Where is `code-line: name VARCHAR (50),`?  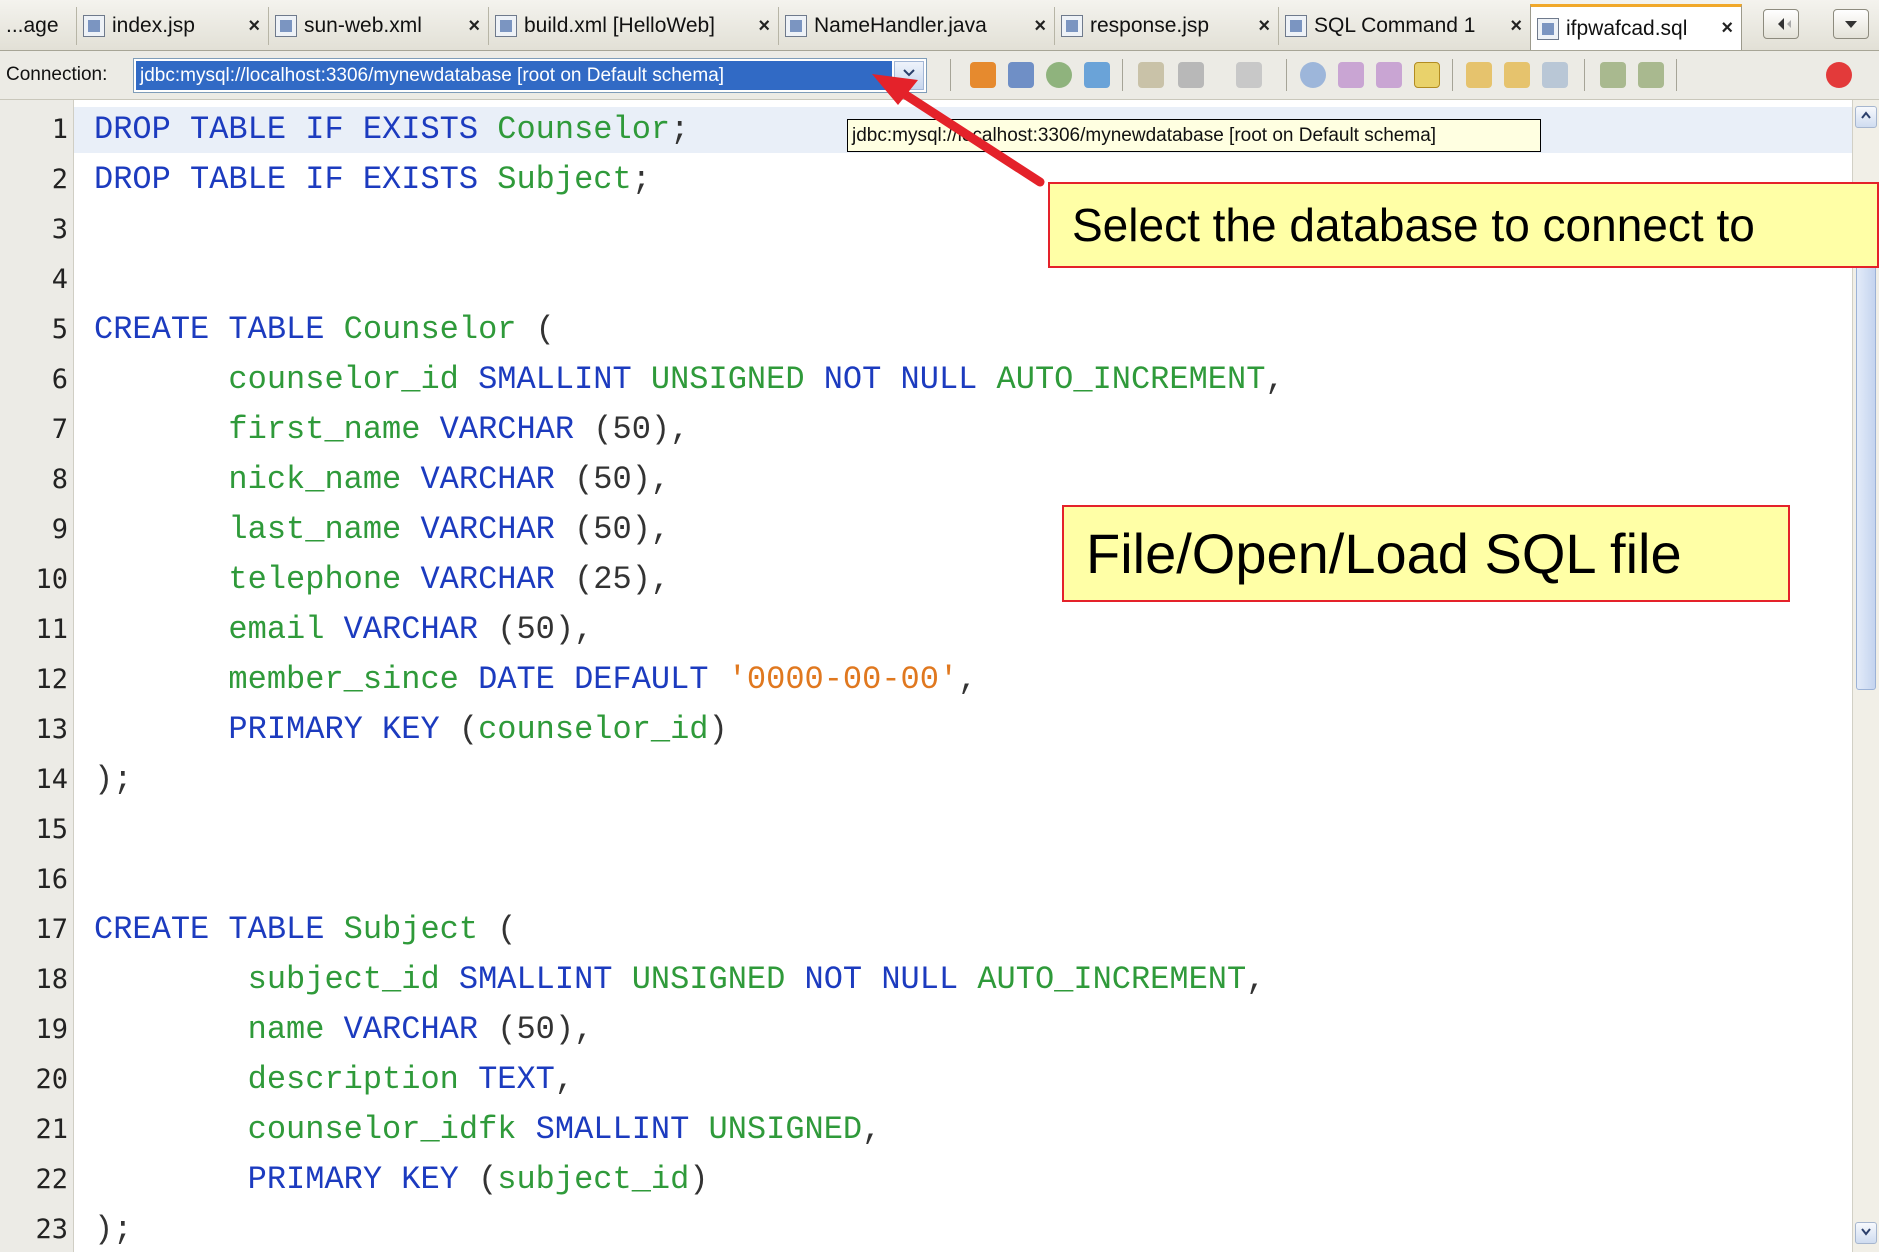
code-line: name VARCHAR (50), is located at coordinates (344, 1030).